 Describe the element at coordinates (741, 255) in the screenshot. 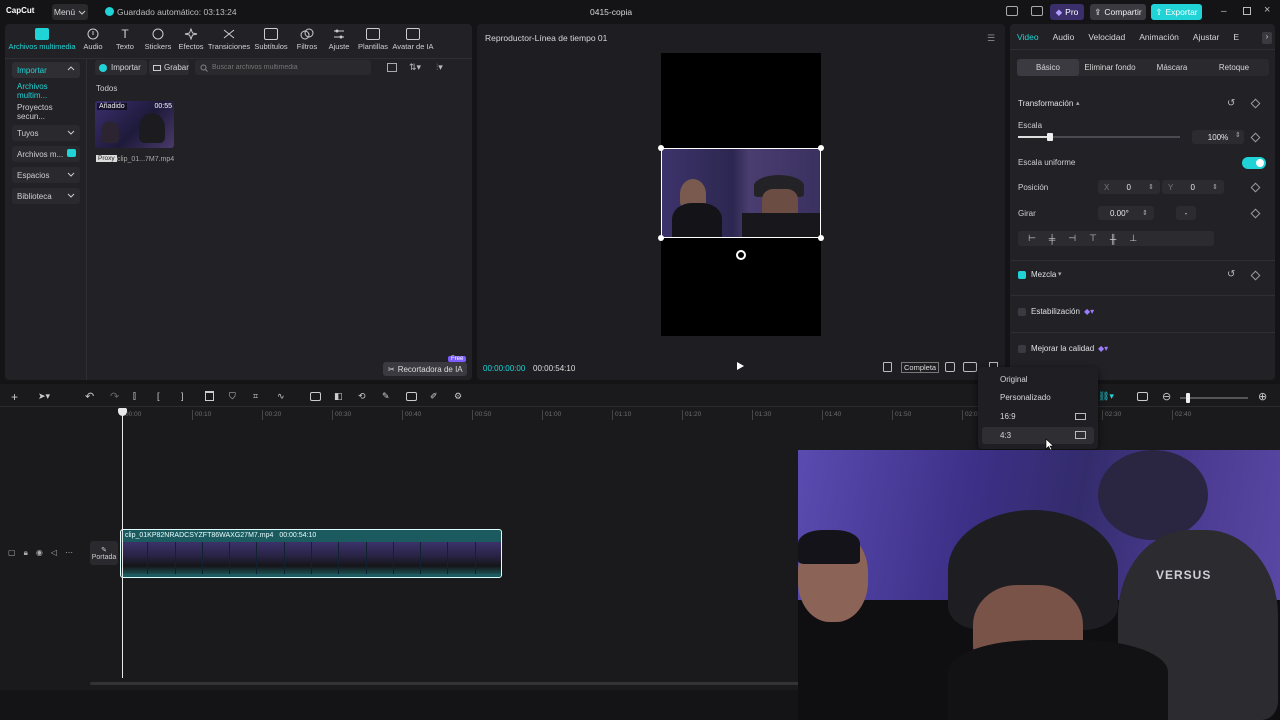

I see `rotate-handle` at that location.